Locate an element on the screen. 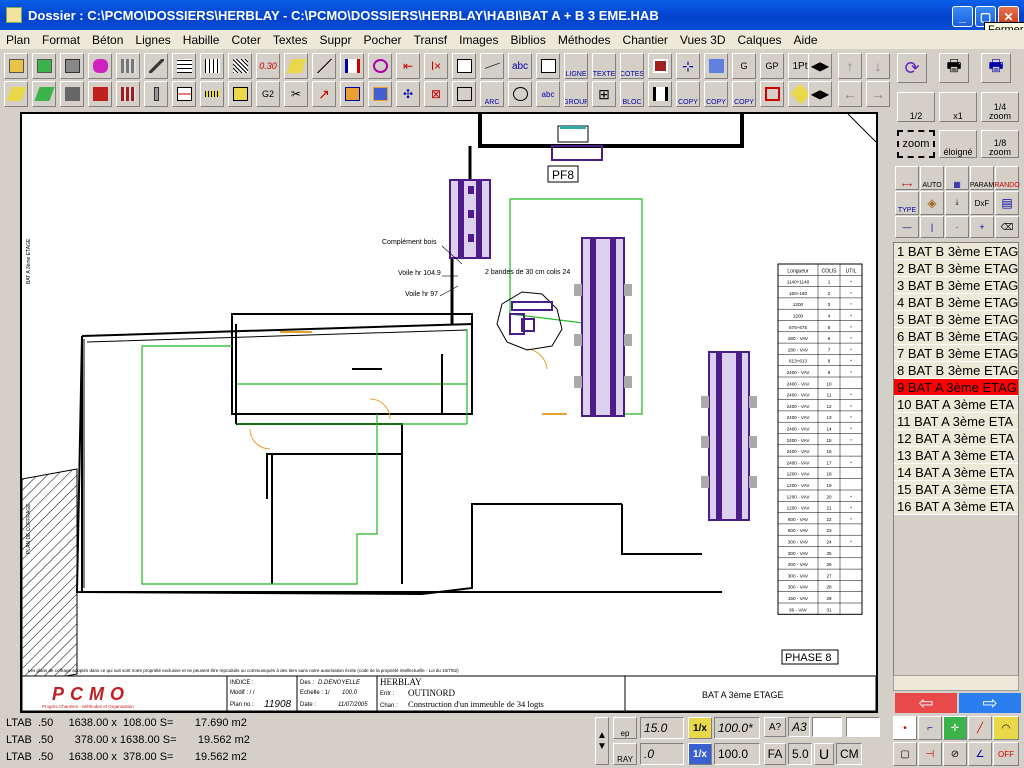 This screenshot has height=768, width=1024. menu-chantier: Chantier is located at coordinates (645, 40).